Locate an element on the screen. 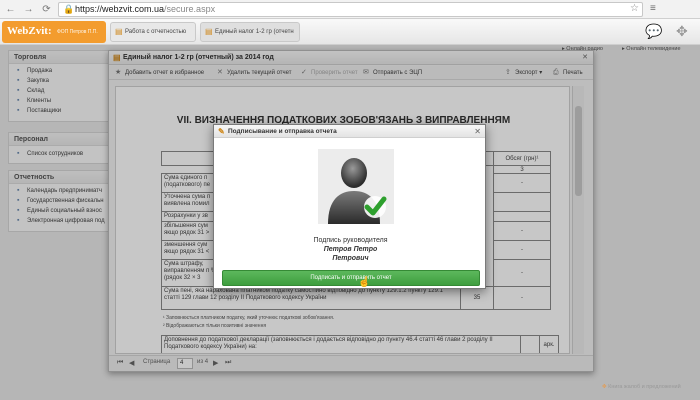  tab-label: Единый налог 1-2 гр (отчетн is located at coordinates (254, 32).